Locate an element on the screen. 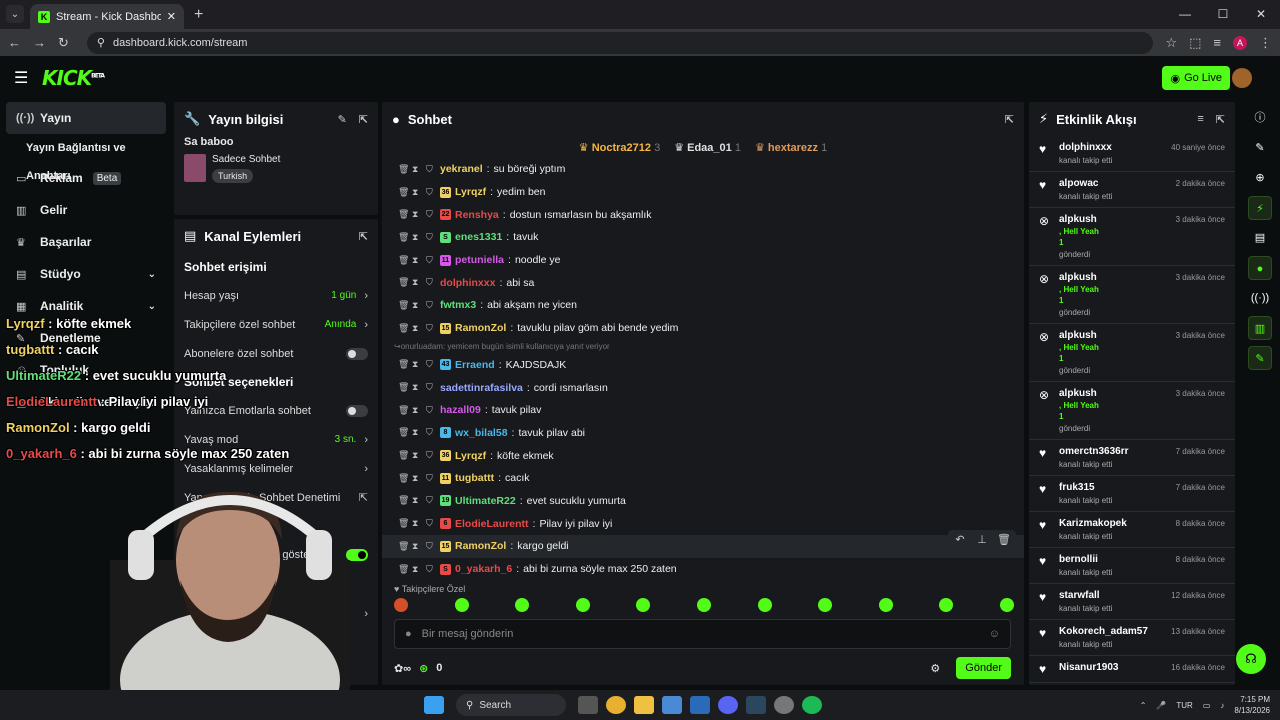 The height and width of the screenshot is (720, 1280). bookmark-star-icon: ☆ is located at coordinates (1171, 43).